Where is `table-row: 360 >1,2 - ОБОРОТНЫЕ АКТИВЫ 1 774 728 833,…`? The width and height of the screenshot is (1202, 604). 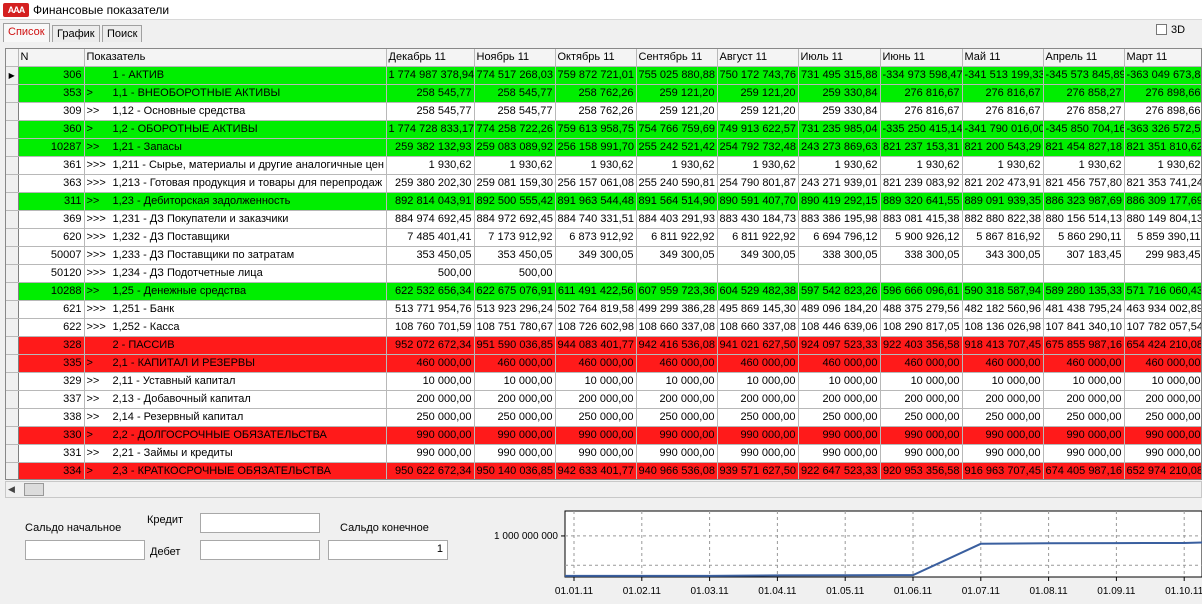
table-row: 360 >1,2 - ОБОРОТНЫЕ АКТИВЫ 1 774 728 833,… is located at coordinates (603, 129).